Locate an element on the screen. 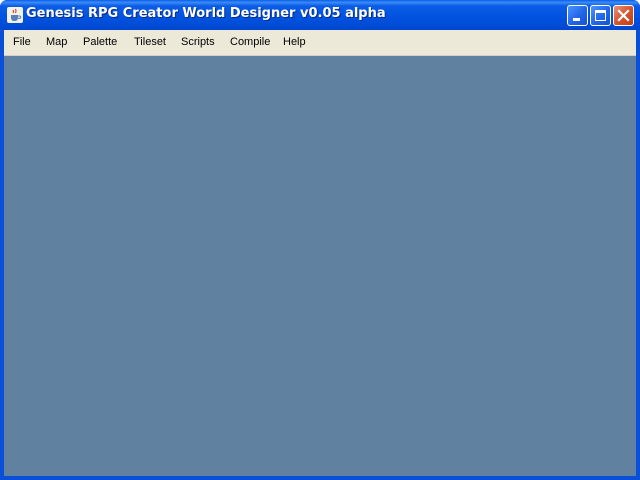 Image resolution: width=640 pixels, height=480 pixels. menu-palette: Palette is located at coordinates (100, 42).